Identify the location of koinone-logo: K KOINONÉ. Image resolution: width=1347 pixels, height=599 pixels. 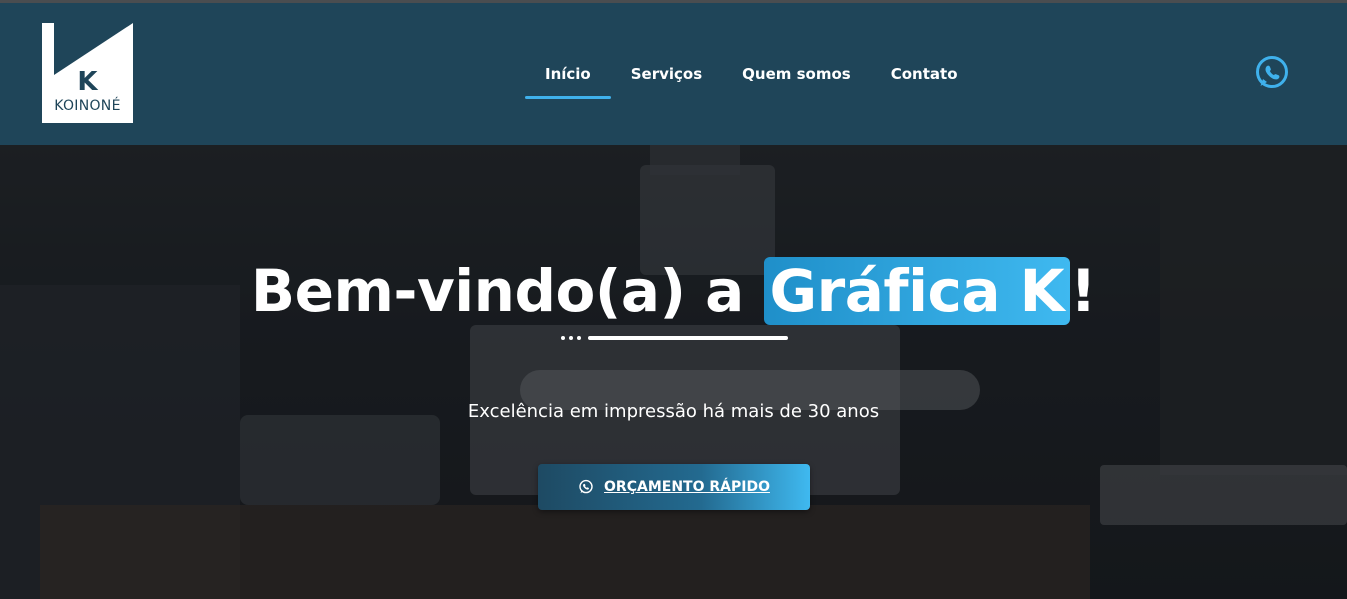
(87, 73).